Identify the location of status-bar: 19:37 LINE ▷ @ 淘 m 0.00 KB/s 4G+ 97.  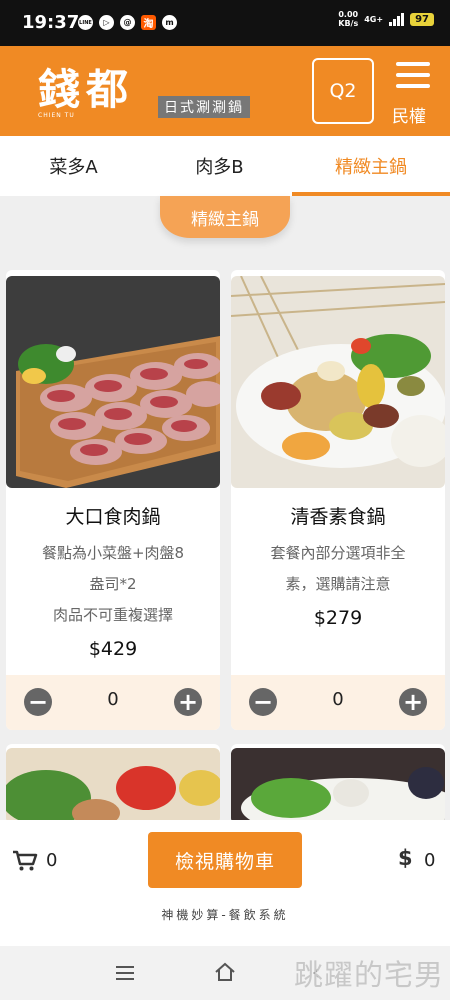
(225, 23).